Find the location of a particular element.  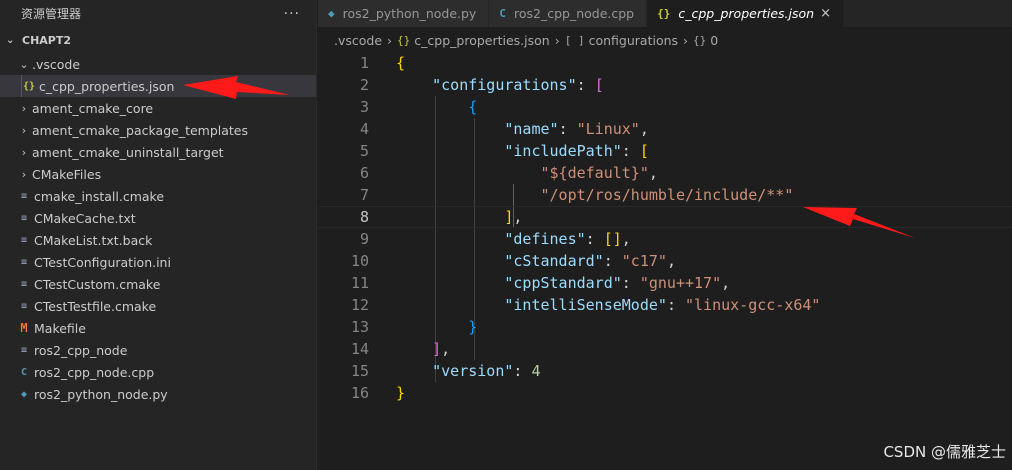

code-line: 3 { is located at coordinates (665, 107).